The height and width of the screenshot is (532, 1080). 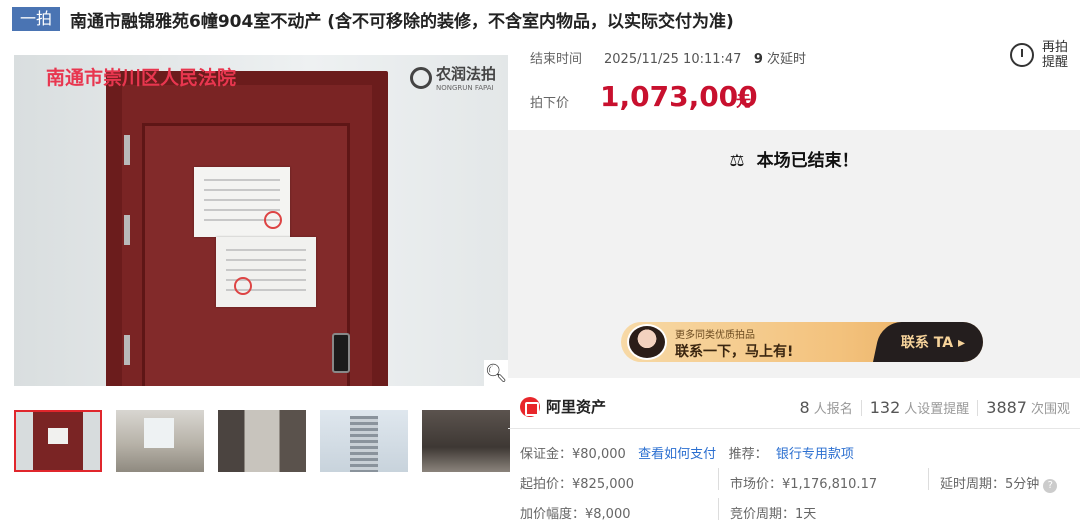 I want to click on ali-brand-name: 阿里资产, so click(x=576, y=407).